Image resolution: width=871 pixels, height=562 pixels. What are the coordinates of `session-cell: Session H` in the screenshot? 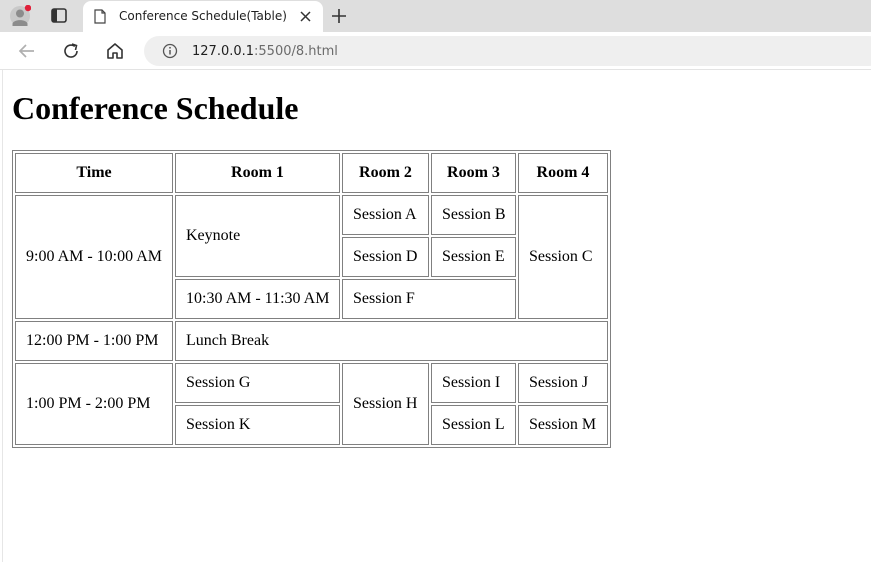 It's located at (385, 404).